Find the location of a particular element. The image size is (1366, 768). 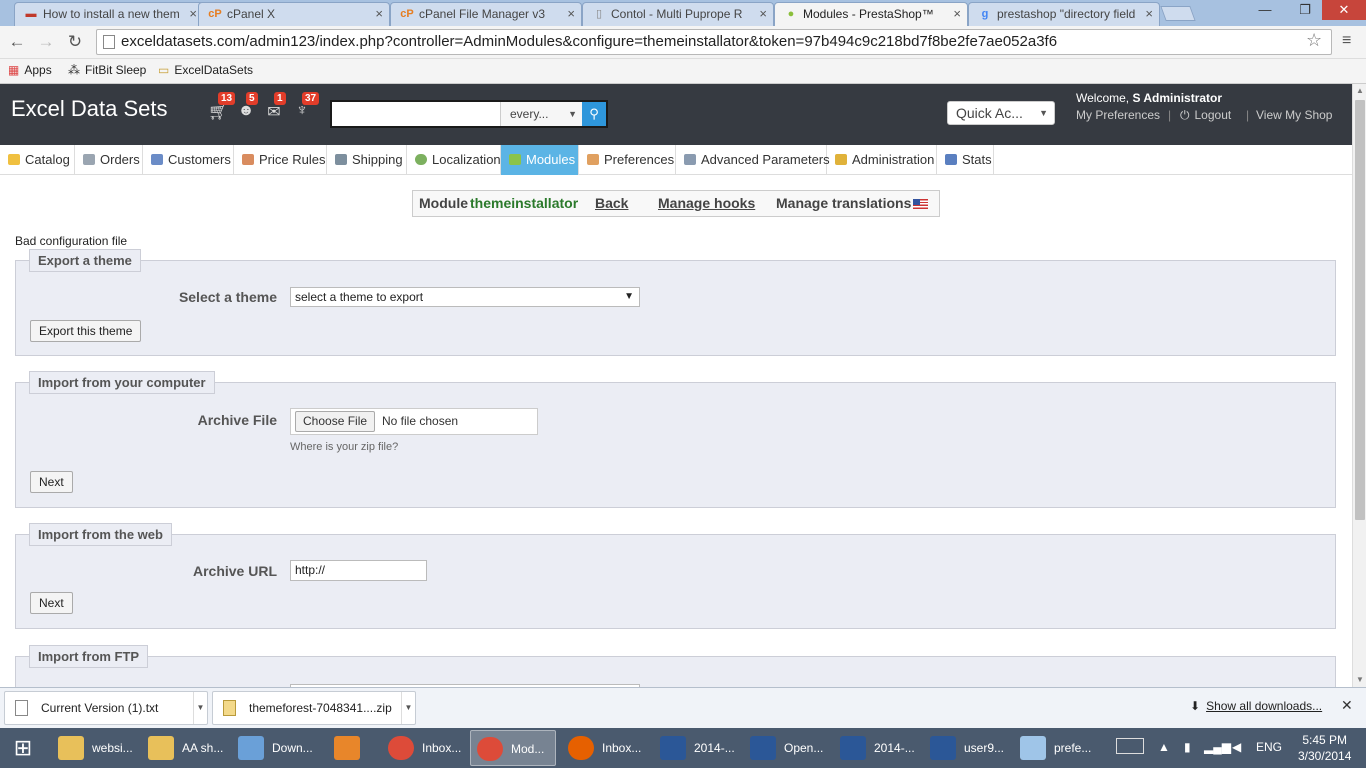

bookmark-exceldatasets: ▭ ExcelDataSets is located at coordinates (205, 70).